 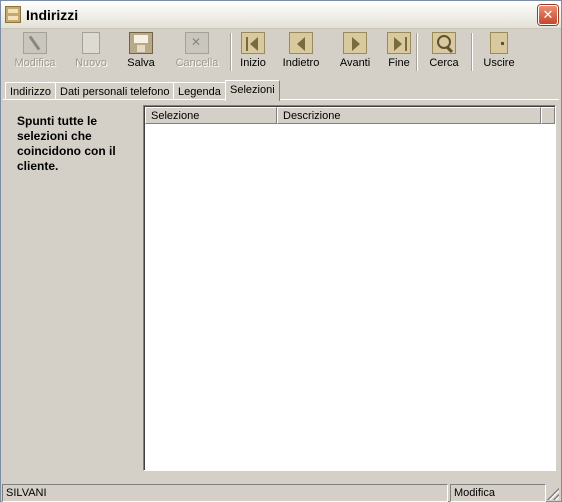 What do you see at coordinates (499, 63) in the screenshot?
I see `uscire-label: Uscire` at bounding box center [499, 63].